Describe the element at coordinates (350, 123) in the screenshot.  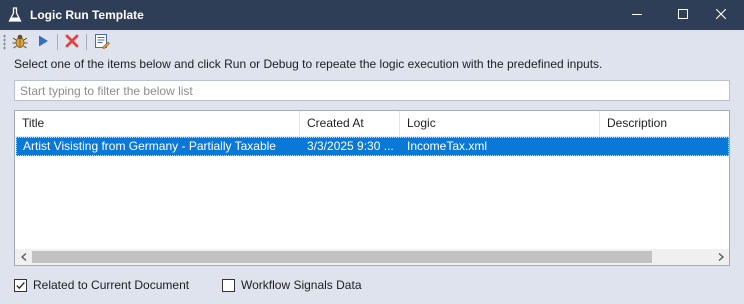
I see `column-header-created-at: Created At` at that location.